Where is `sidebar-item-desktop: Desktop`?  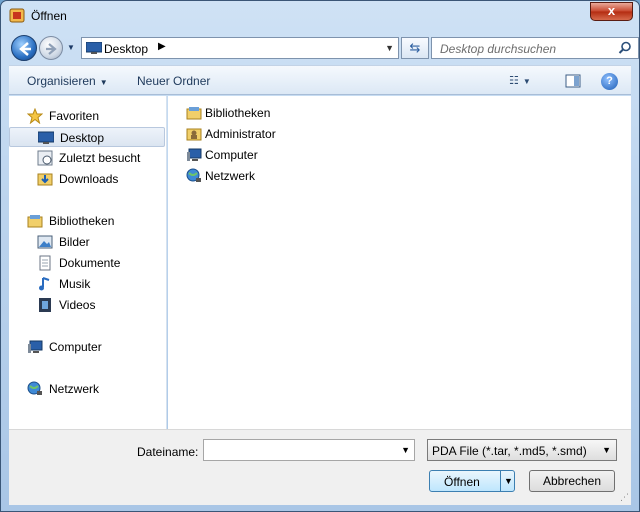
sidebar-item-desktop: Desktop is located at coordinates (87, 137).